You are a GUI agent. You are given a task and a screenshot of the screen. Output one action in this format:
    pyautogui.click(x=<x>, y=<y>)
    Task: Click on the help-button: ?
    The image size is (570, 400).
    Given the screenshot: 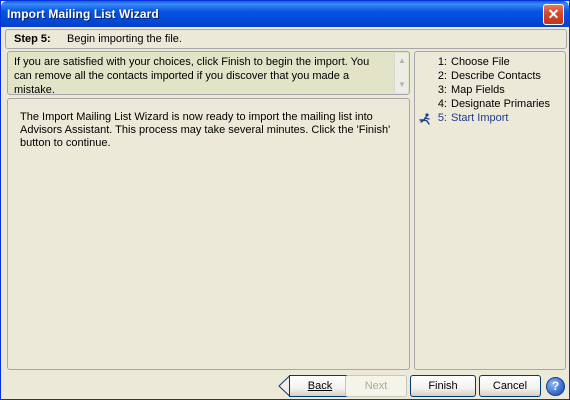 What is the action you would take?
    pyautogui.click(x=555, y=386)
    